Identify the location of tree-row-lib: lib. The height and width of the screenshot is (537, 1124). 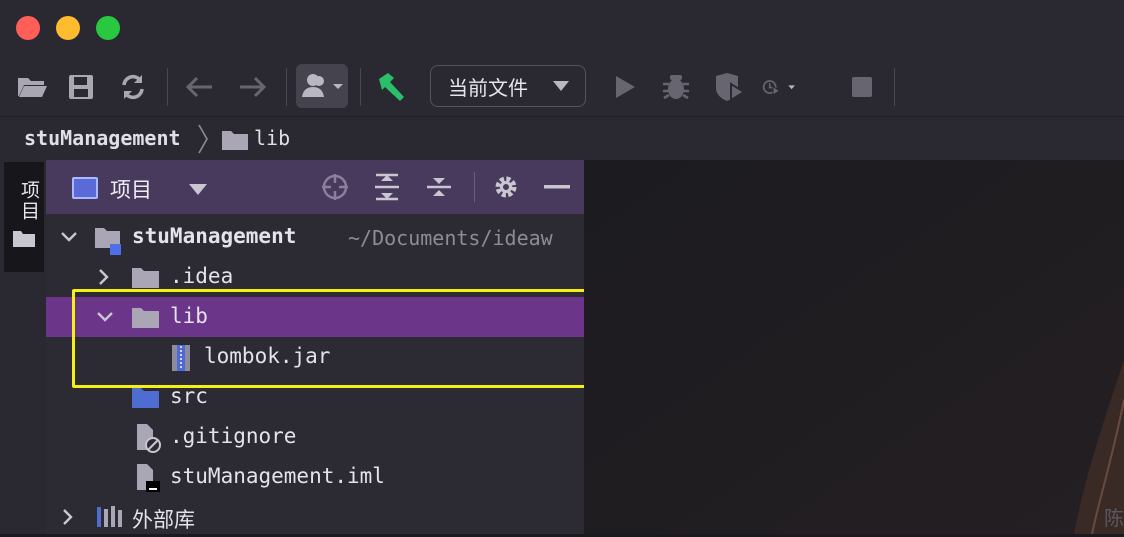
(315, 317).